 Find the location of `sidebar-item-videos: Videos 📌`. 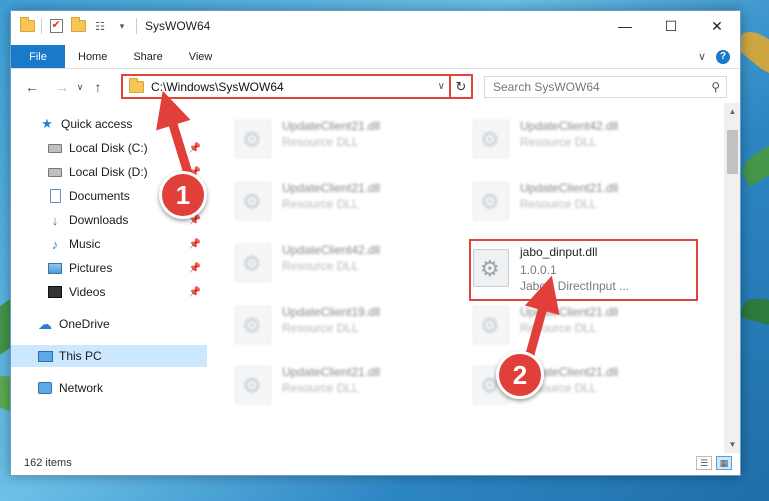

sidebar-item-videos: Videos 📌 is located at coordinates (109, 292).